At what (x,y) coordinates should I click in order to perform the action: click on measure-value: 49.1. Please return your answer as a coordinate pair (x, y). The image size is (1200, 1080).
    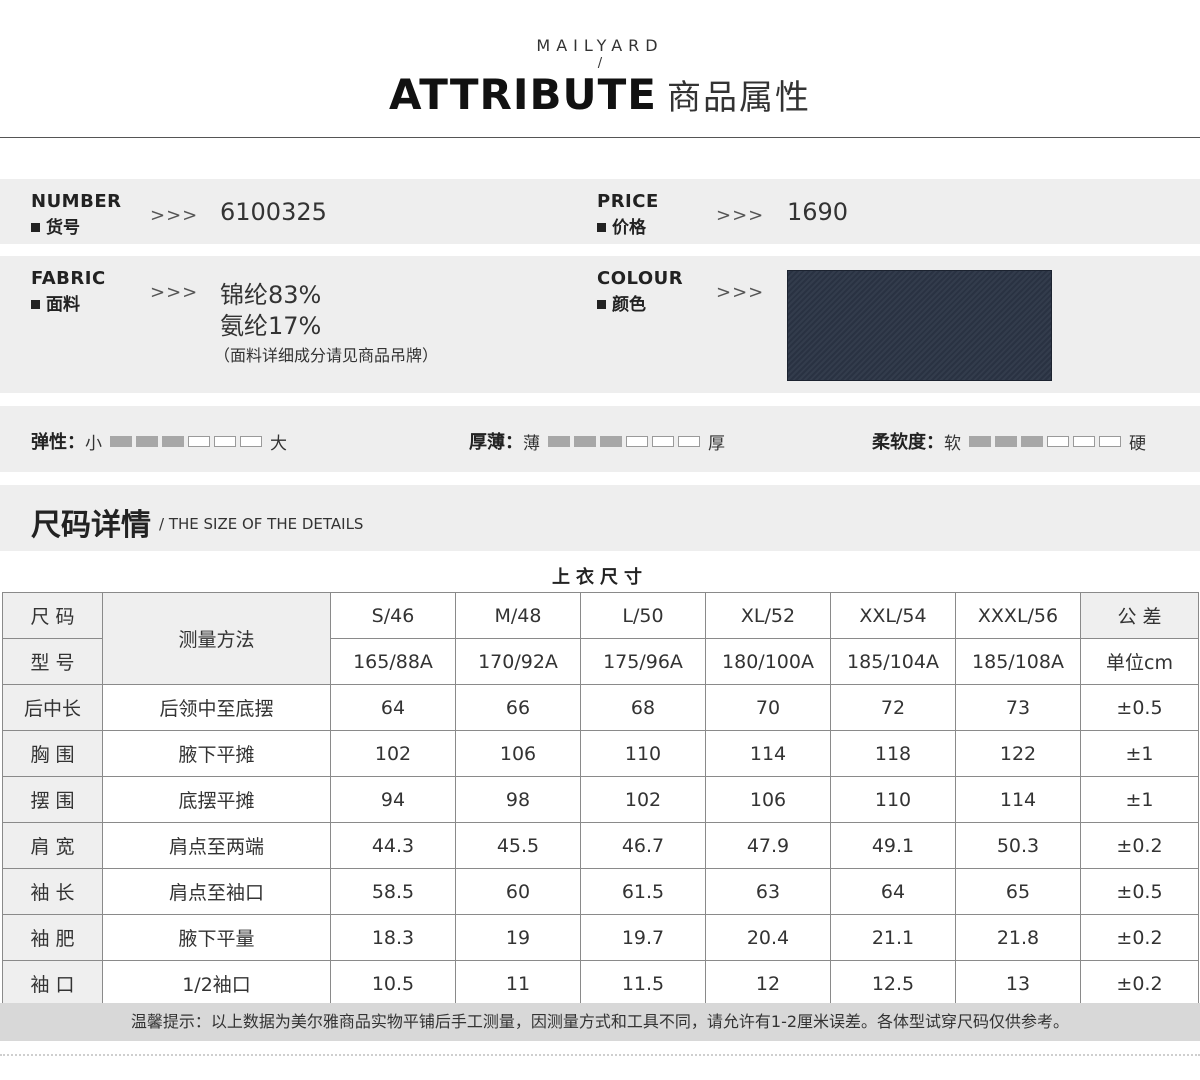
    Looking at the image, I should click on (893, 845).